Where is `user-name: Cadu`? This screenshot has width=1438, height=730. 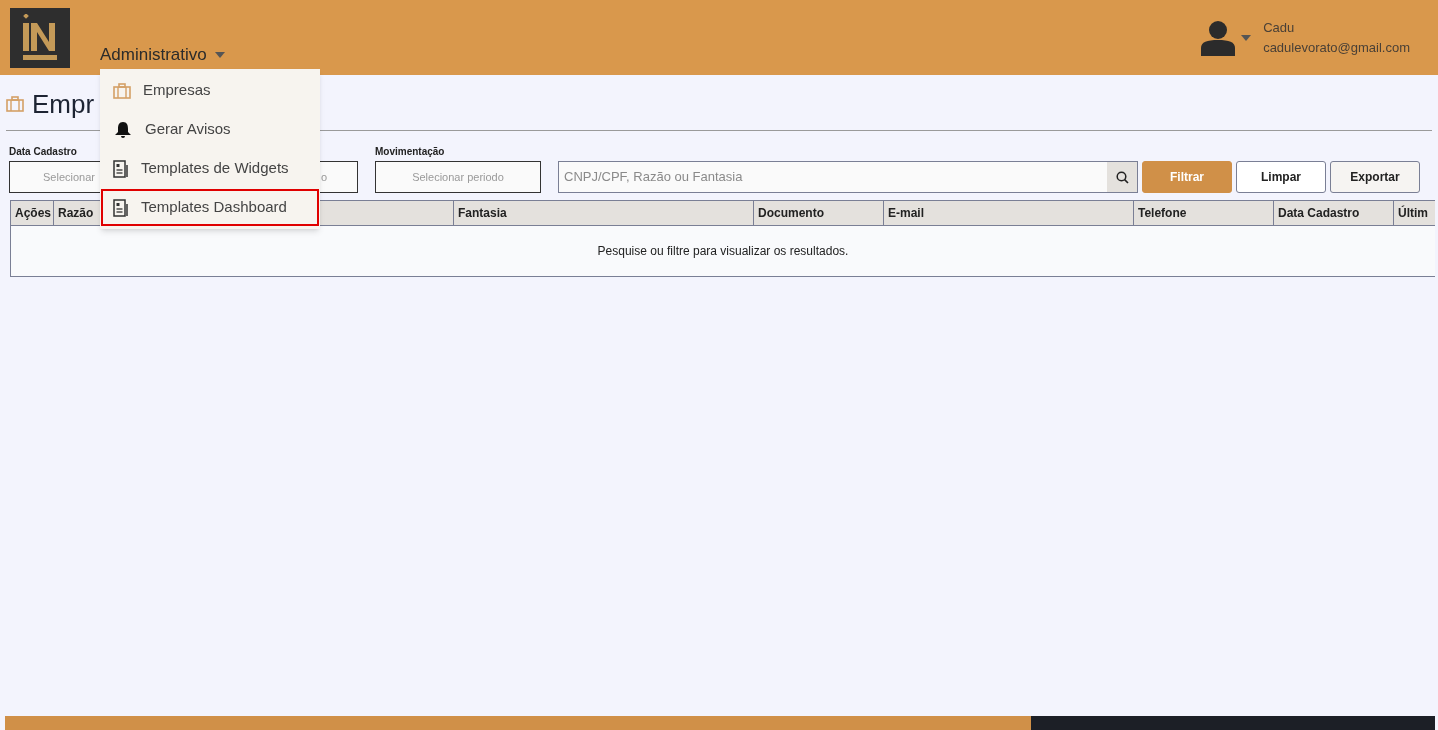
user-name: Cadu is located at coordinates (1279, 28).